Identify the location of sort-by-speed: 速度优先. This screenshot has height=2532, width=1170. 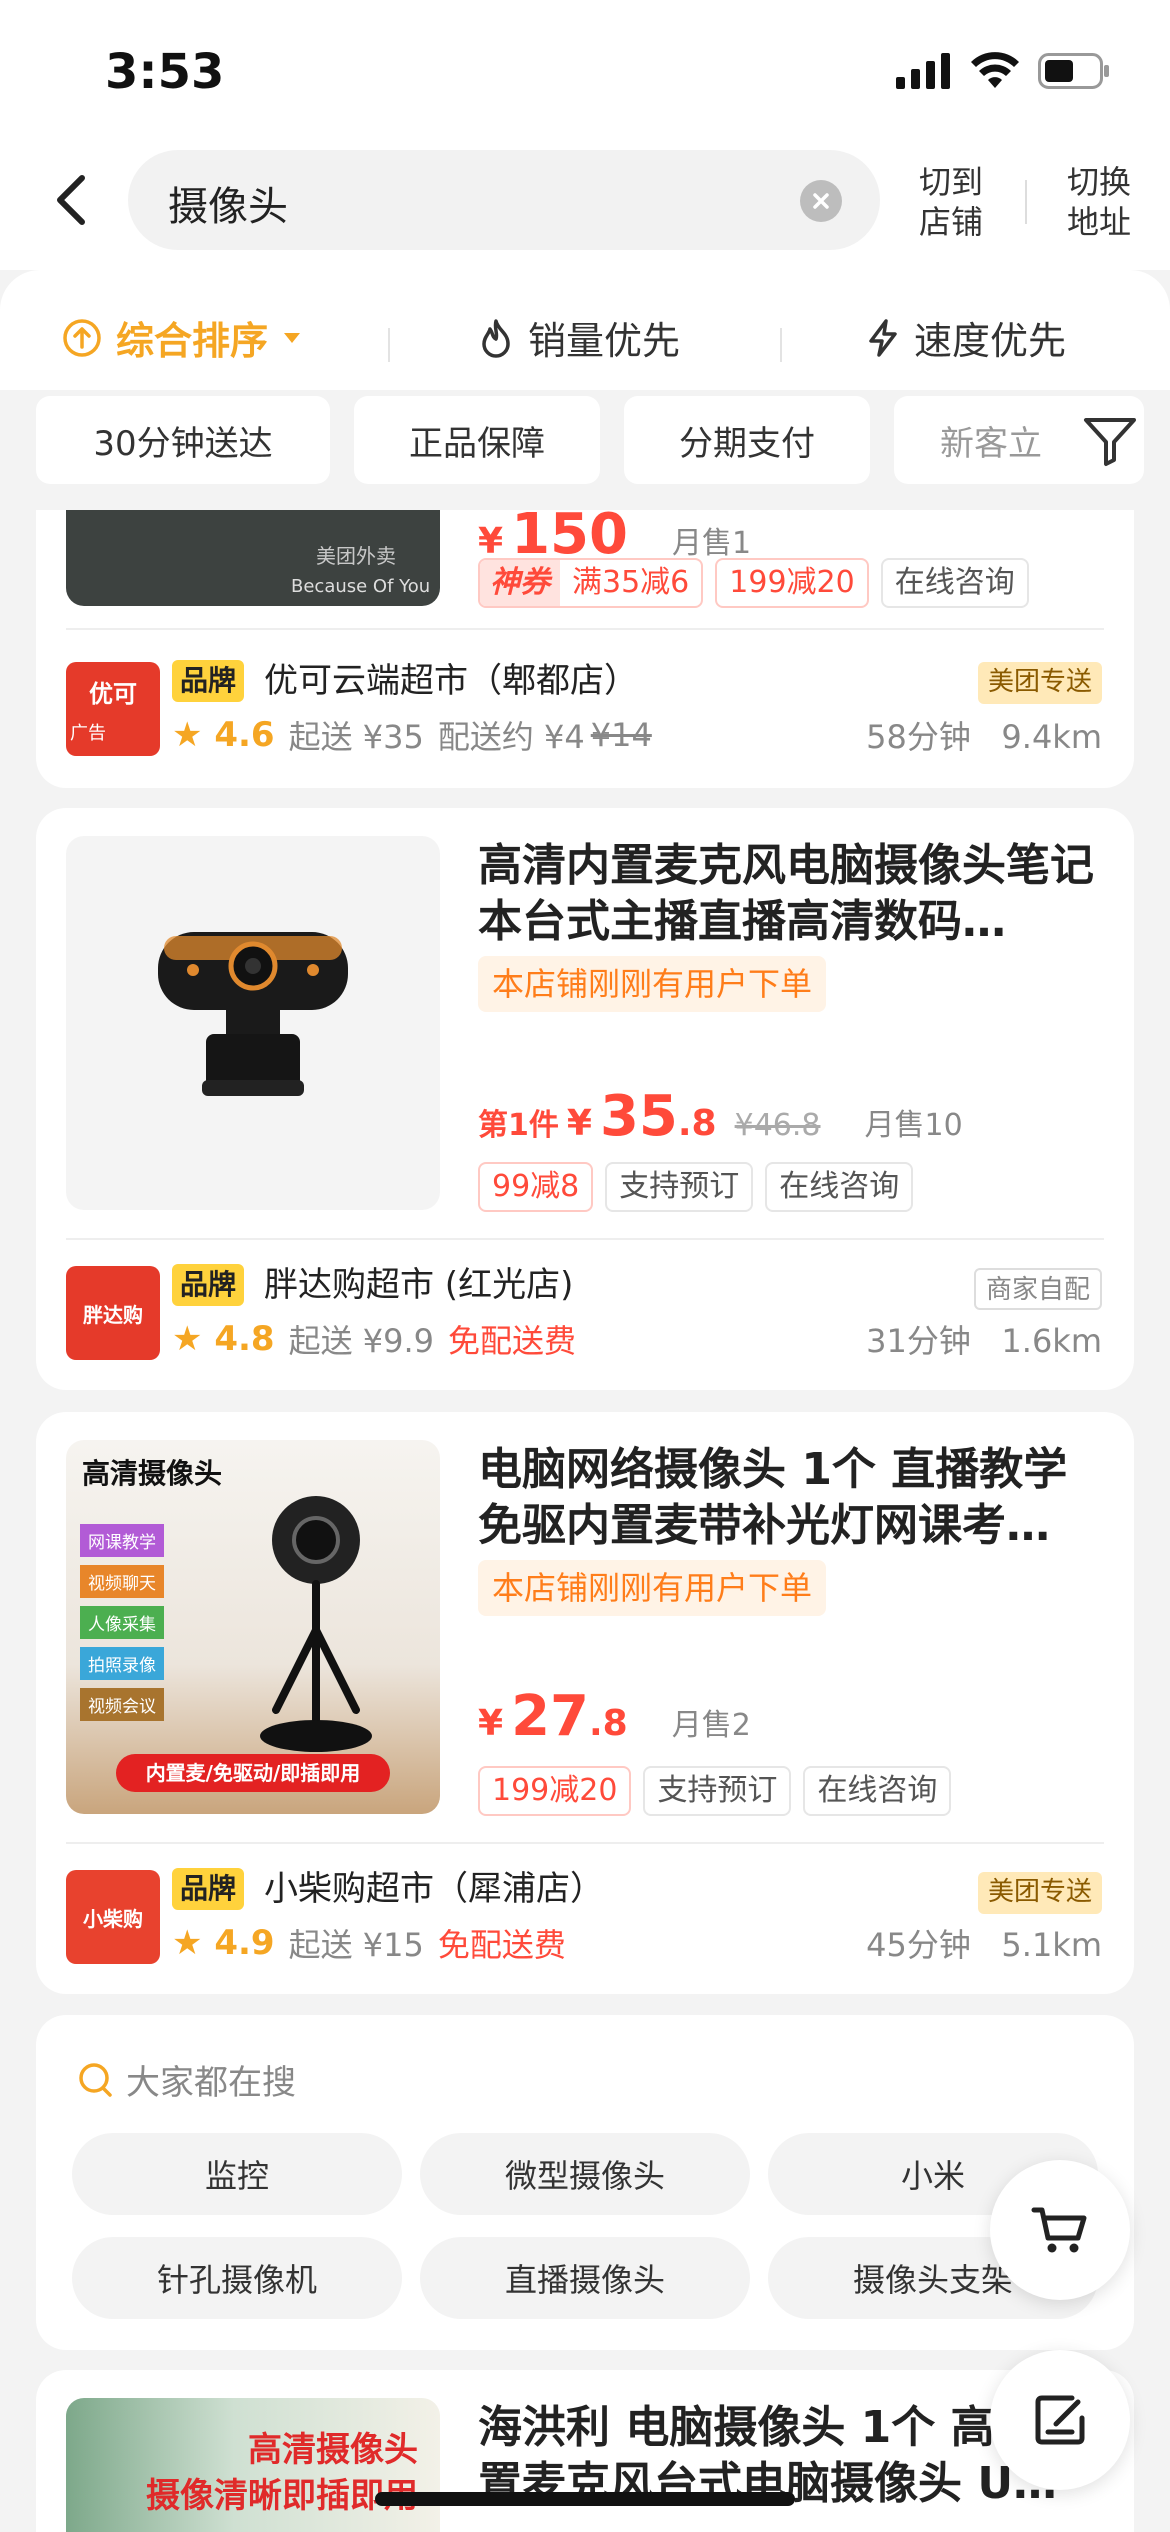
(966, 337).